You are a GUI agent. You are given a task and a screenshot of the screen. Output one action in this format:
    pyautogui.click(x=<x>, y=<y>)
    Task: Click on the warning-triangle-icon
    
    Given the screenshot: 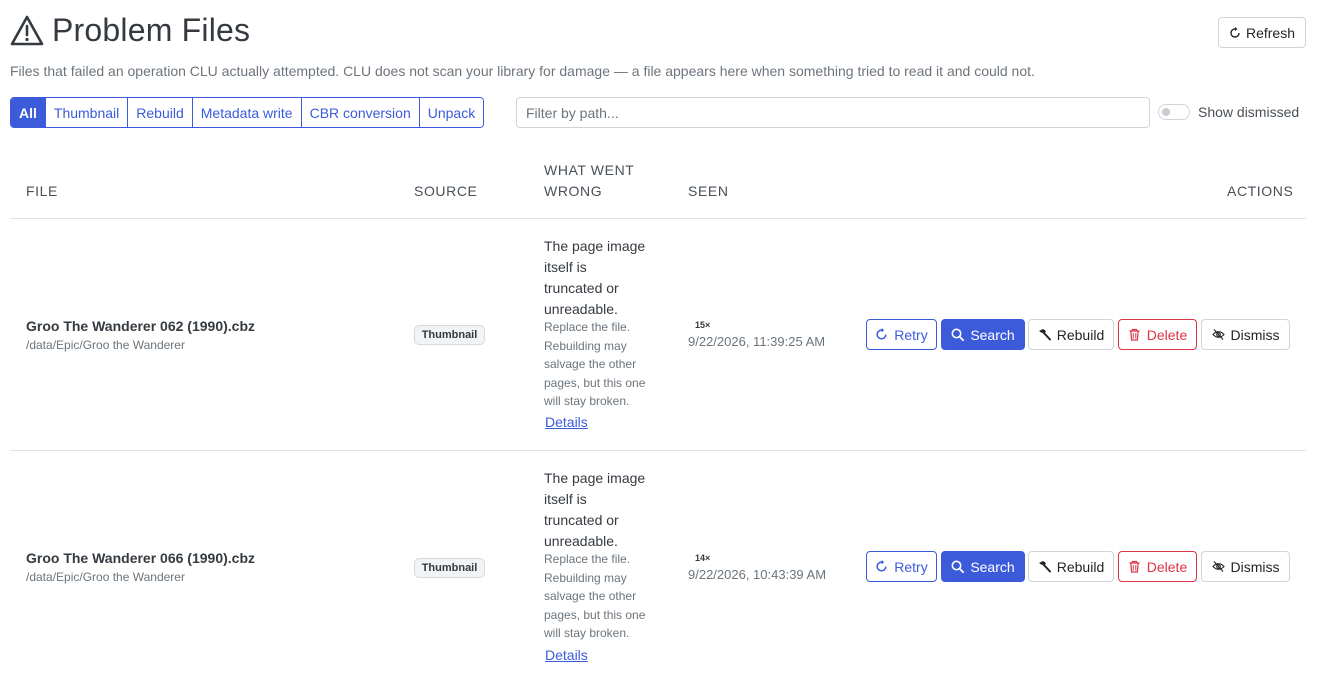 What is the action you would take?
    pyautogui.click(x=27, y=30)
    